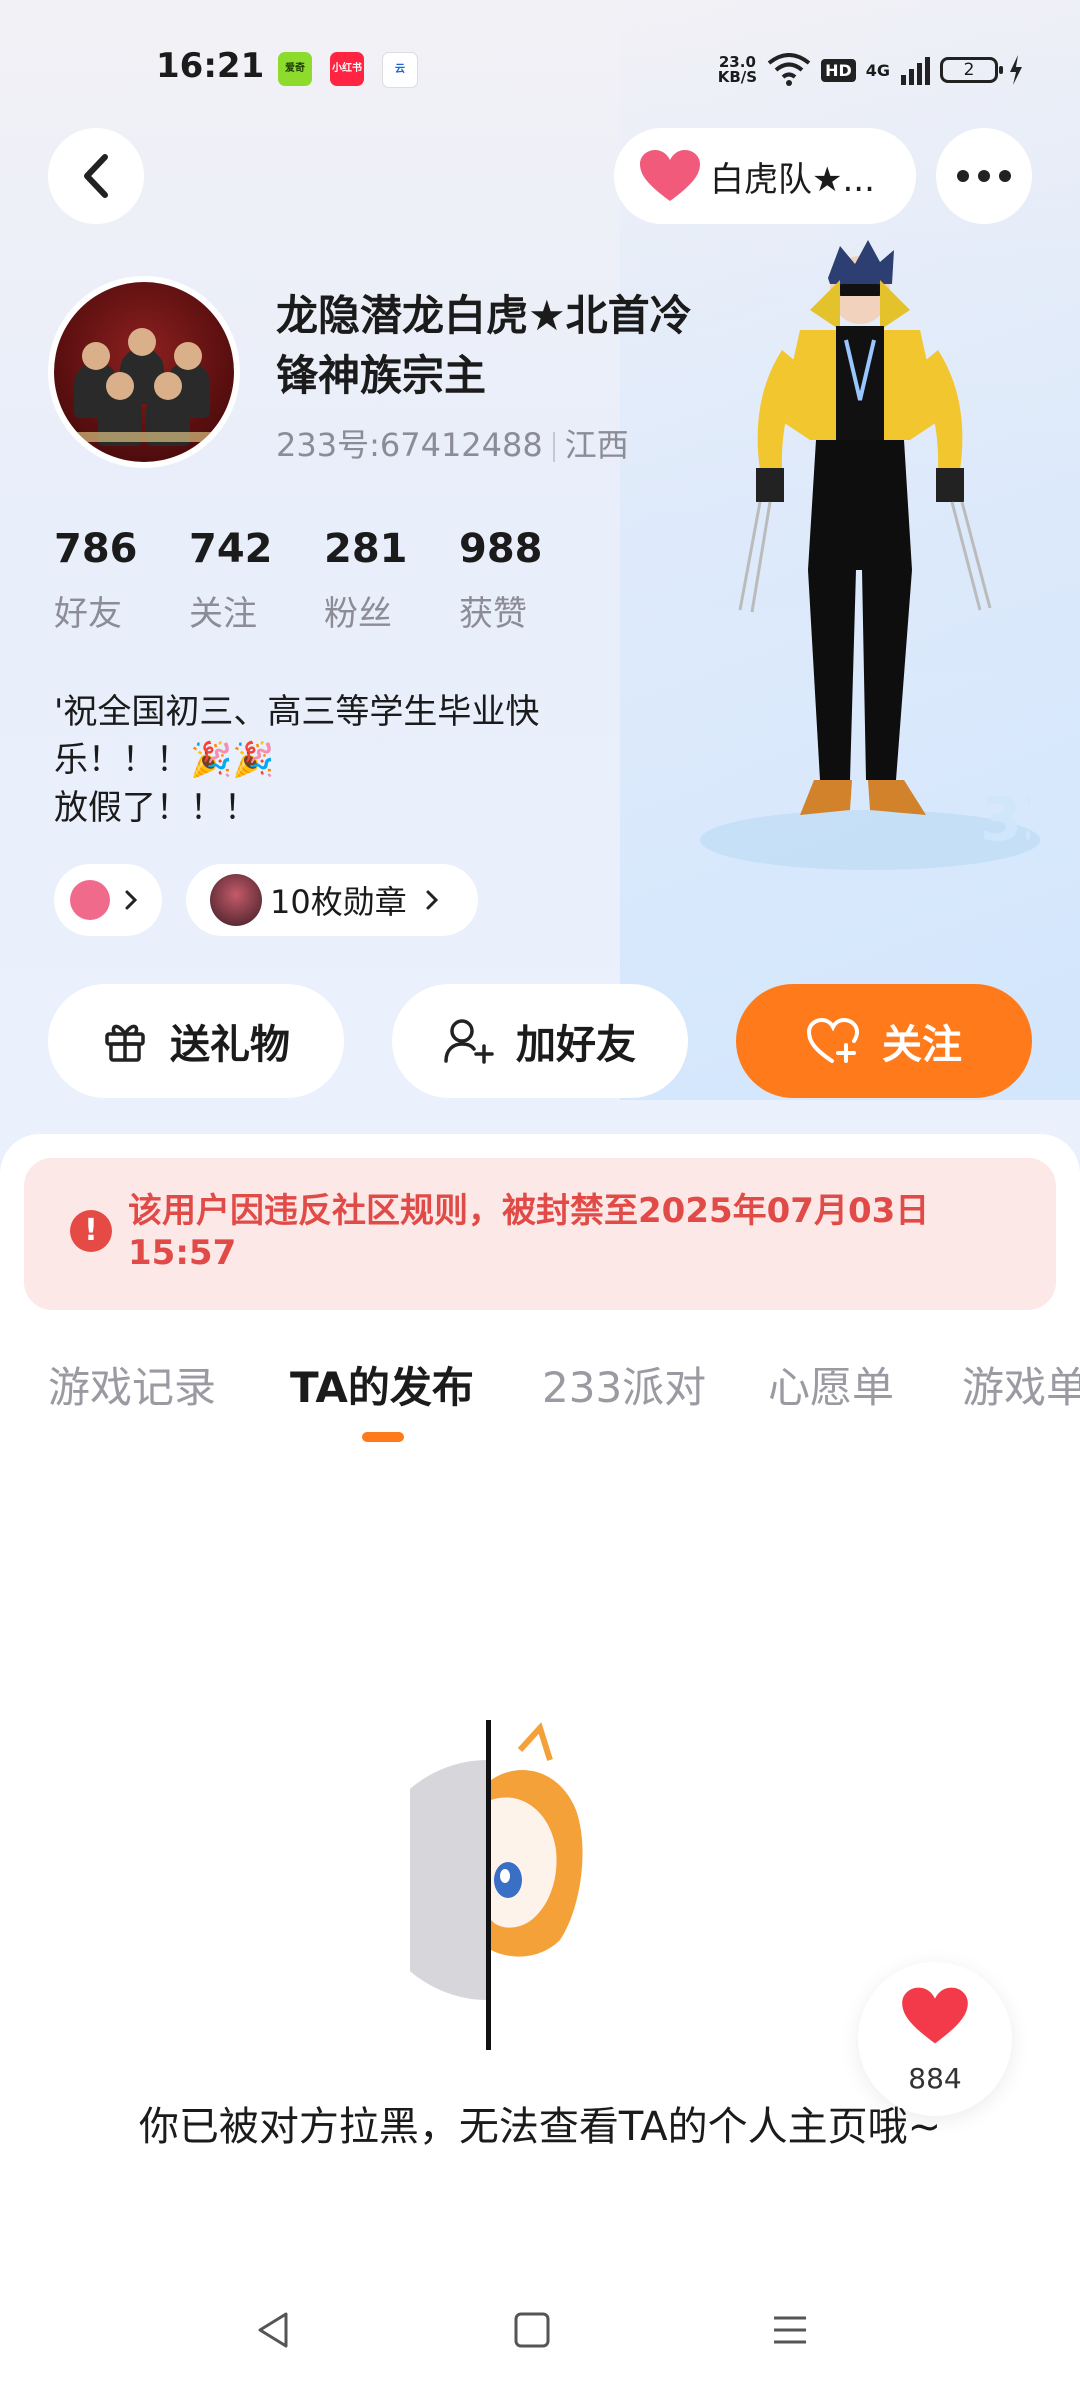  What do you see at coordinates (156, 808) in the screenshot?
I see `bio-line: 放假了！！！` at bounding box center [156, 808].